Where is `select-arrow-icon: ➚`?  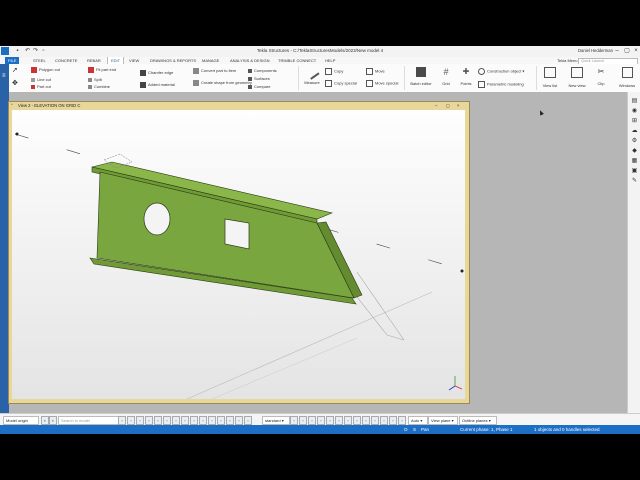 select-arrow-icon: ➚ is located at coordinates (16, 71).